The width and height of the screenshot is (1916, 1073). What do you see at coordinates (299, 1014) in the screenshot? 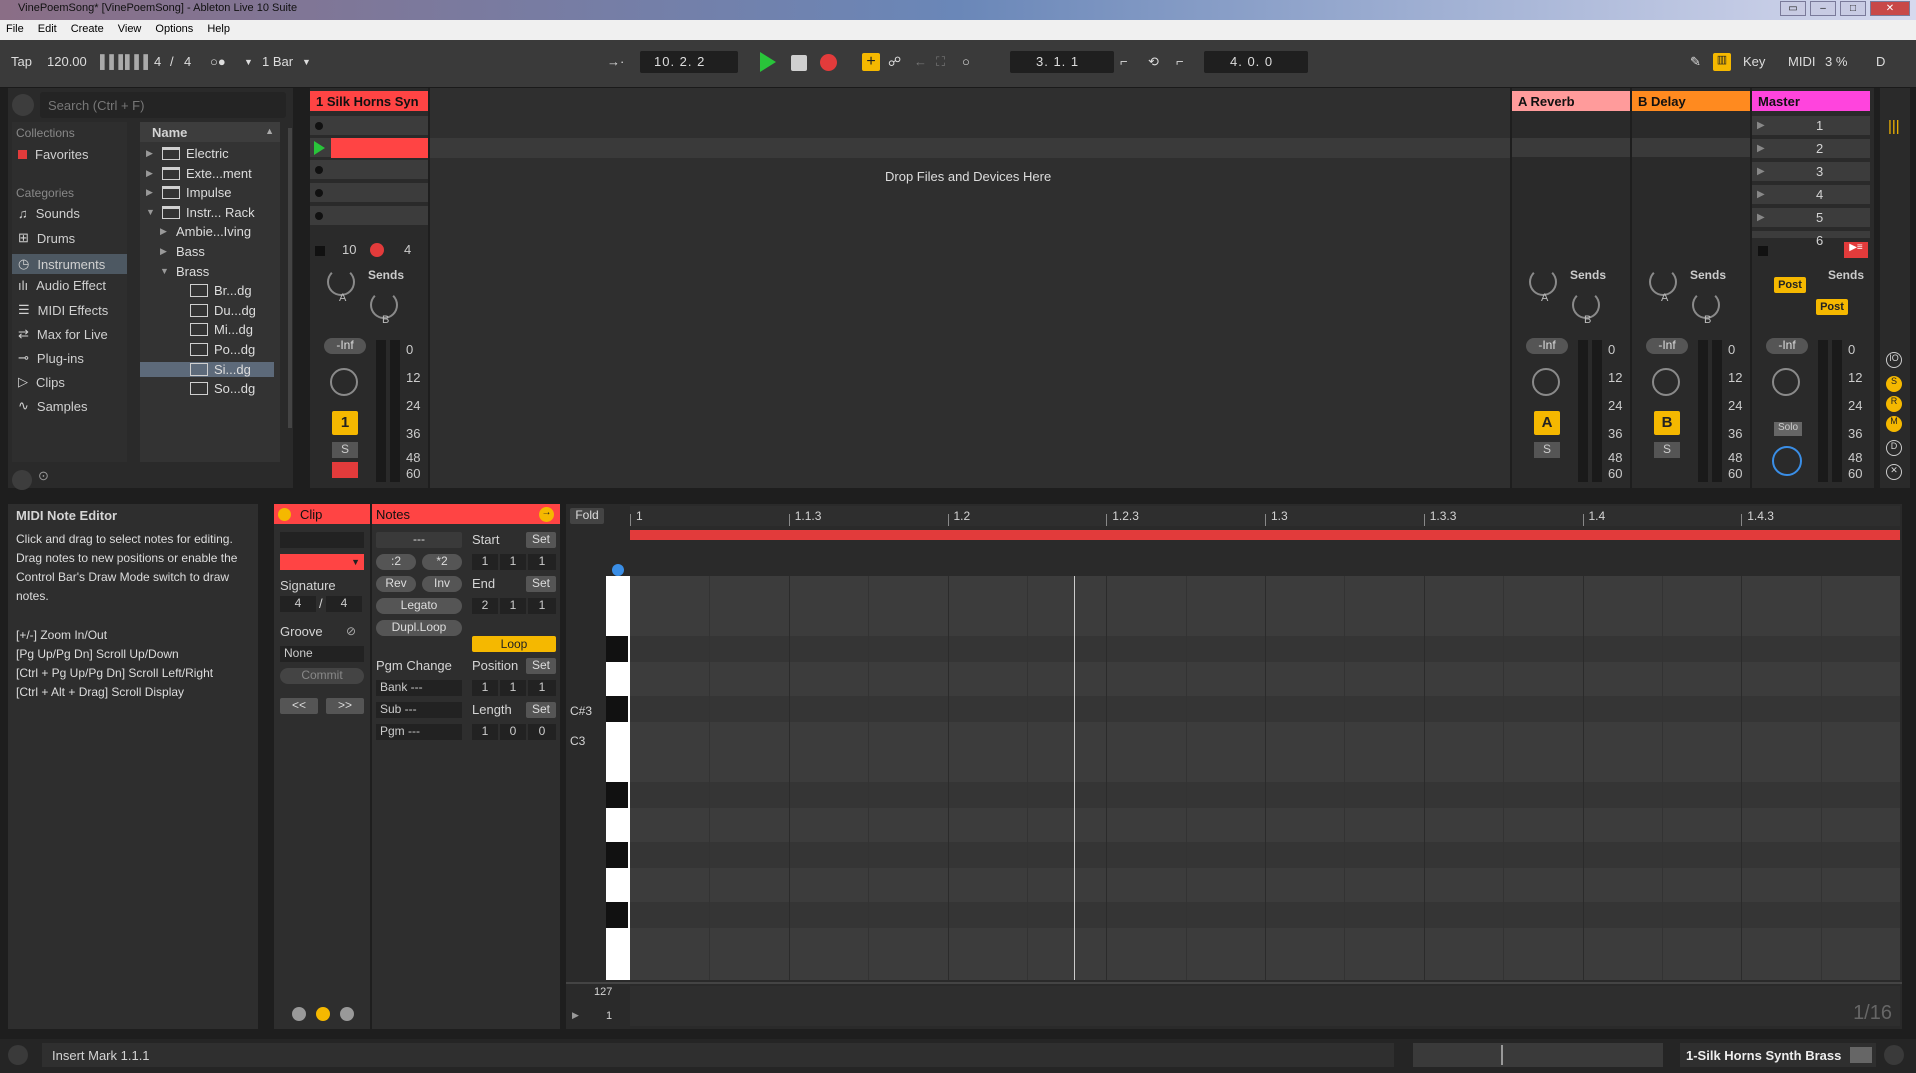
I see `clip-view-icon` at bounding box center [299, 1014].